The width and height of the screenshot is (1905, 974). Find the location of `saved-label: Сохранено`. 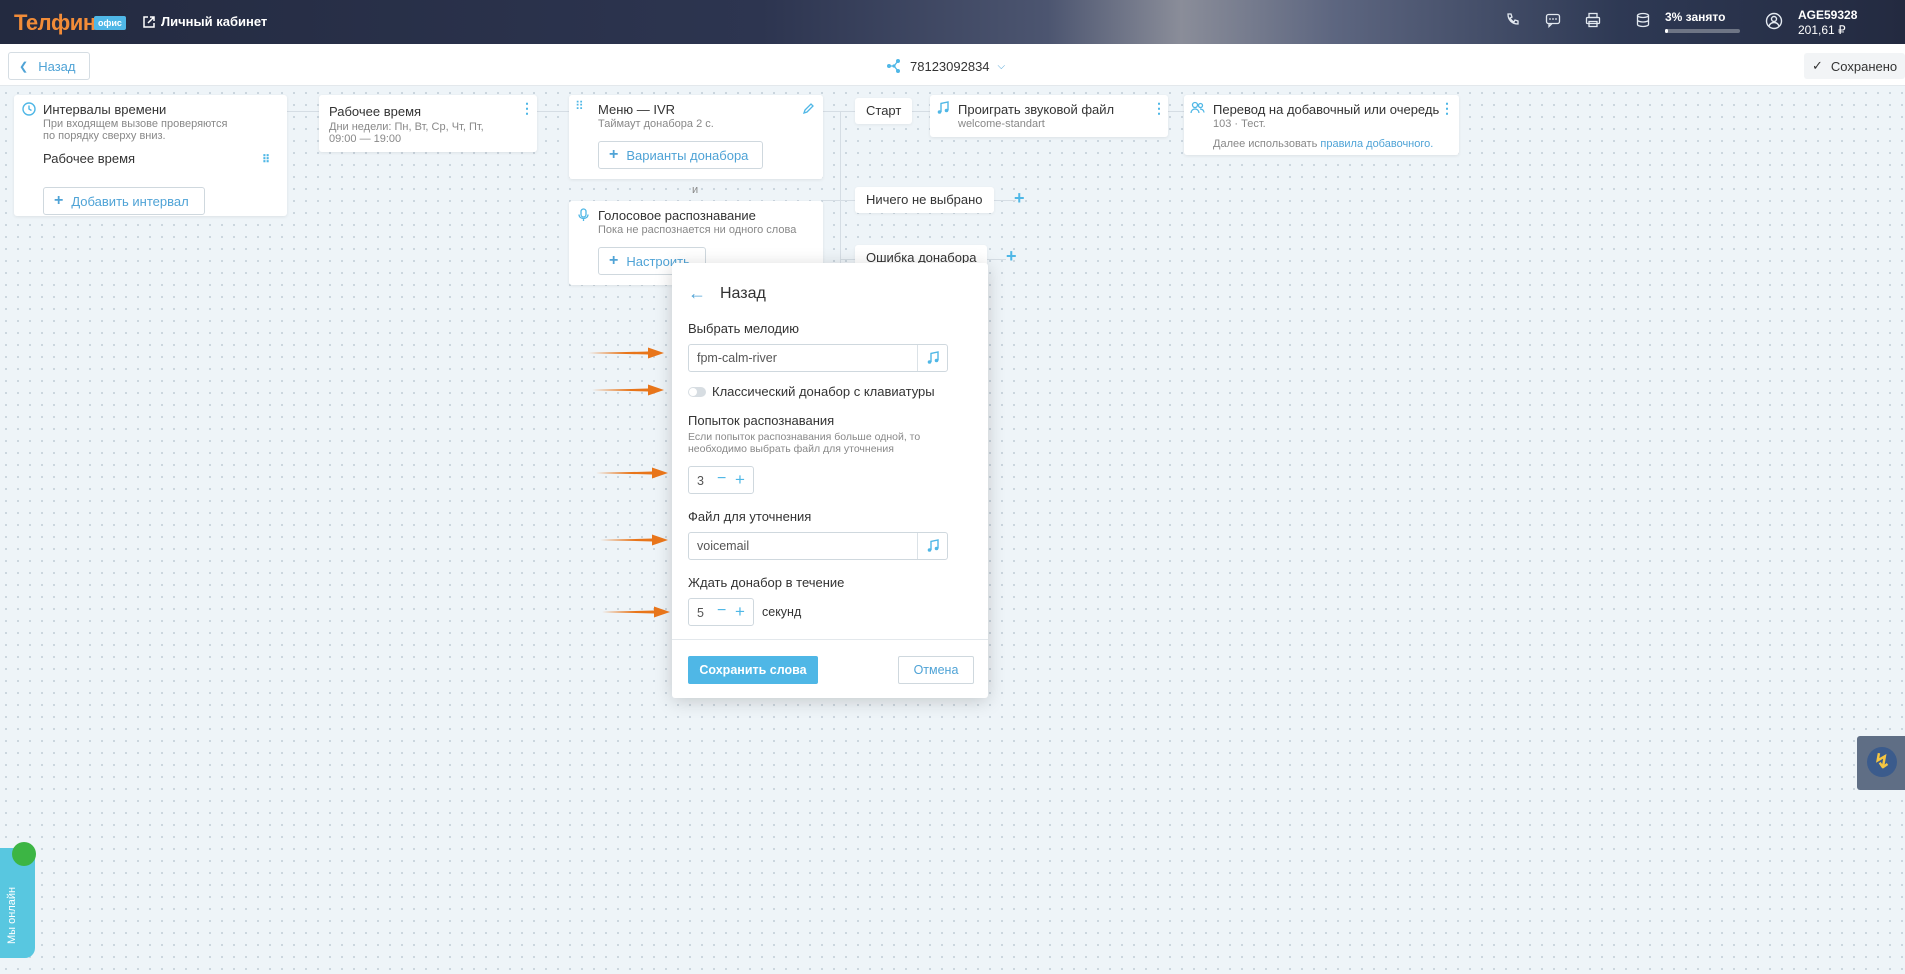

saved-label: Сохранено is located at coordinates (1864, 66).